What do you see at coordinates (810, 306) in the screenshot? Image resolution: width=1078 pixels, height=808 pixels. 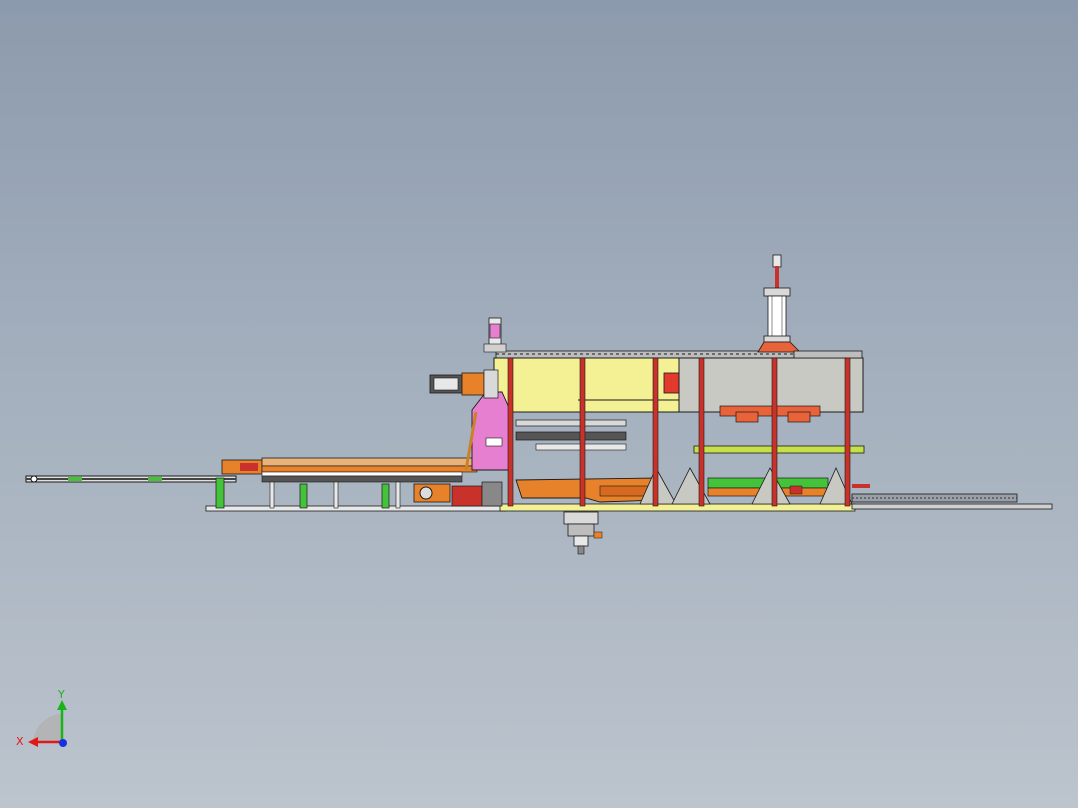 I see `right-cylinder` at bounding box center [810, 306].